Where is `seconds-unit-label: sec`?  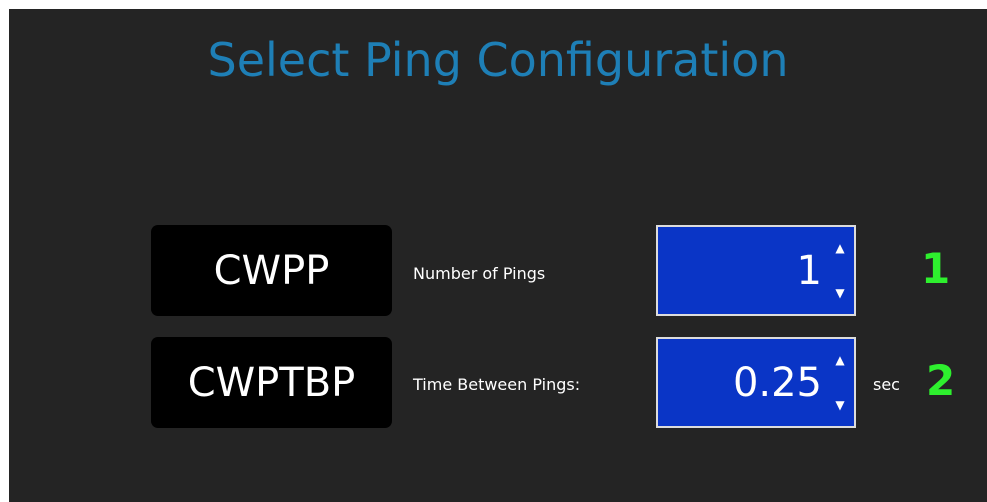 seconds-unit-label: sec is located at coordinates (886, 384).